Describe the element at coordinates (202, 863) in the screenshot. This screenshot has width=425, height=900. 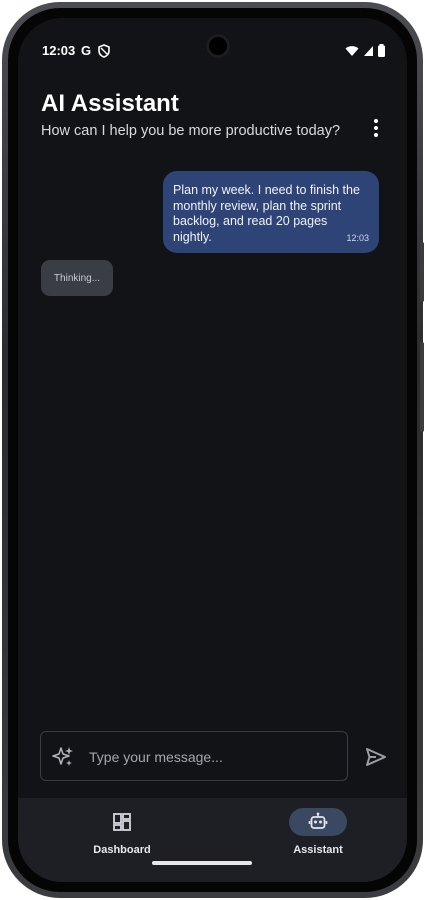
I see `home-indicator` at that location.